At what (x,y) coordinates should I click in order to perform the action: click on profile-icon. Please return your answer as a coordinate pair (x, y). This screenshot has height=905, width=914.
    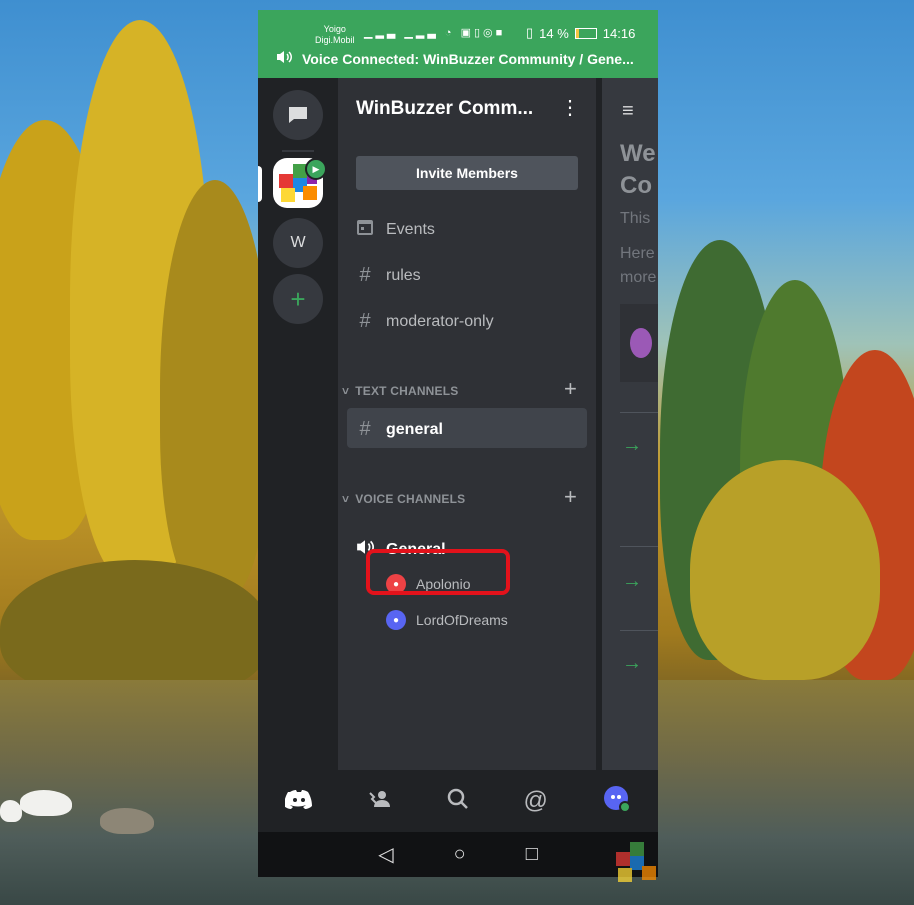
    Looking at the image, I should click on (617, 801).